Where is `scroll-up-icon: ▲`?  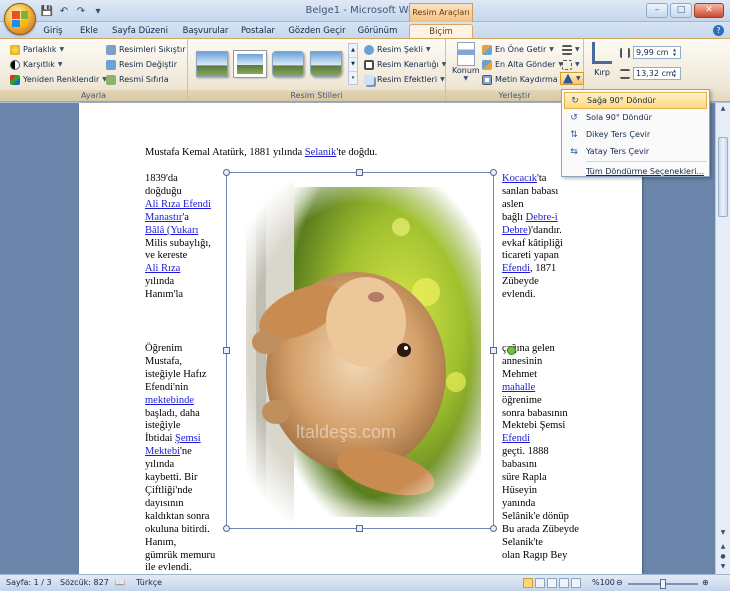
scroll-up-icon: ▲ is located at coordinates (723, 108).